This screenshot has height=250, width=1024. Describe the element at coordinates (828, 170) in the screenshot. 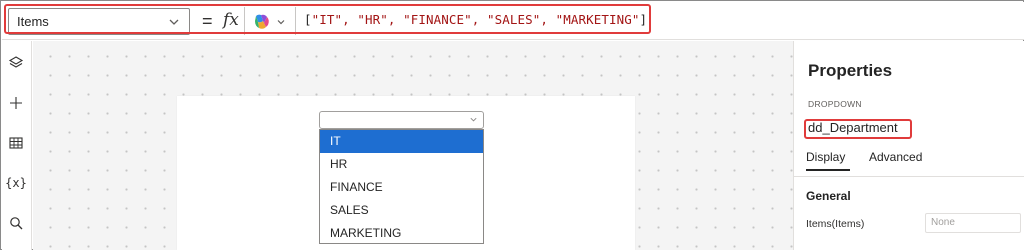

I see `active-tab-indicator` at that location.